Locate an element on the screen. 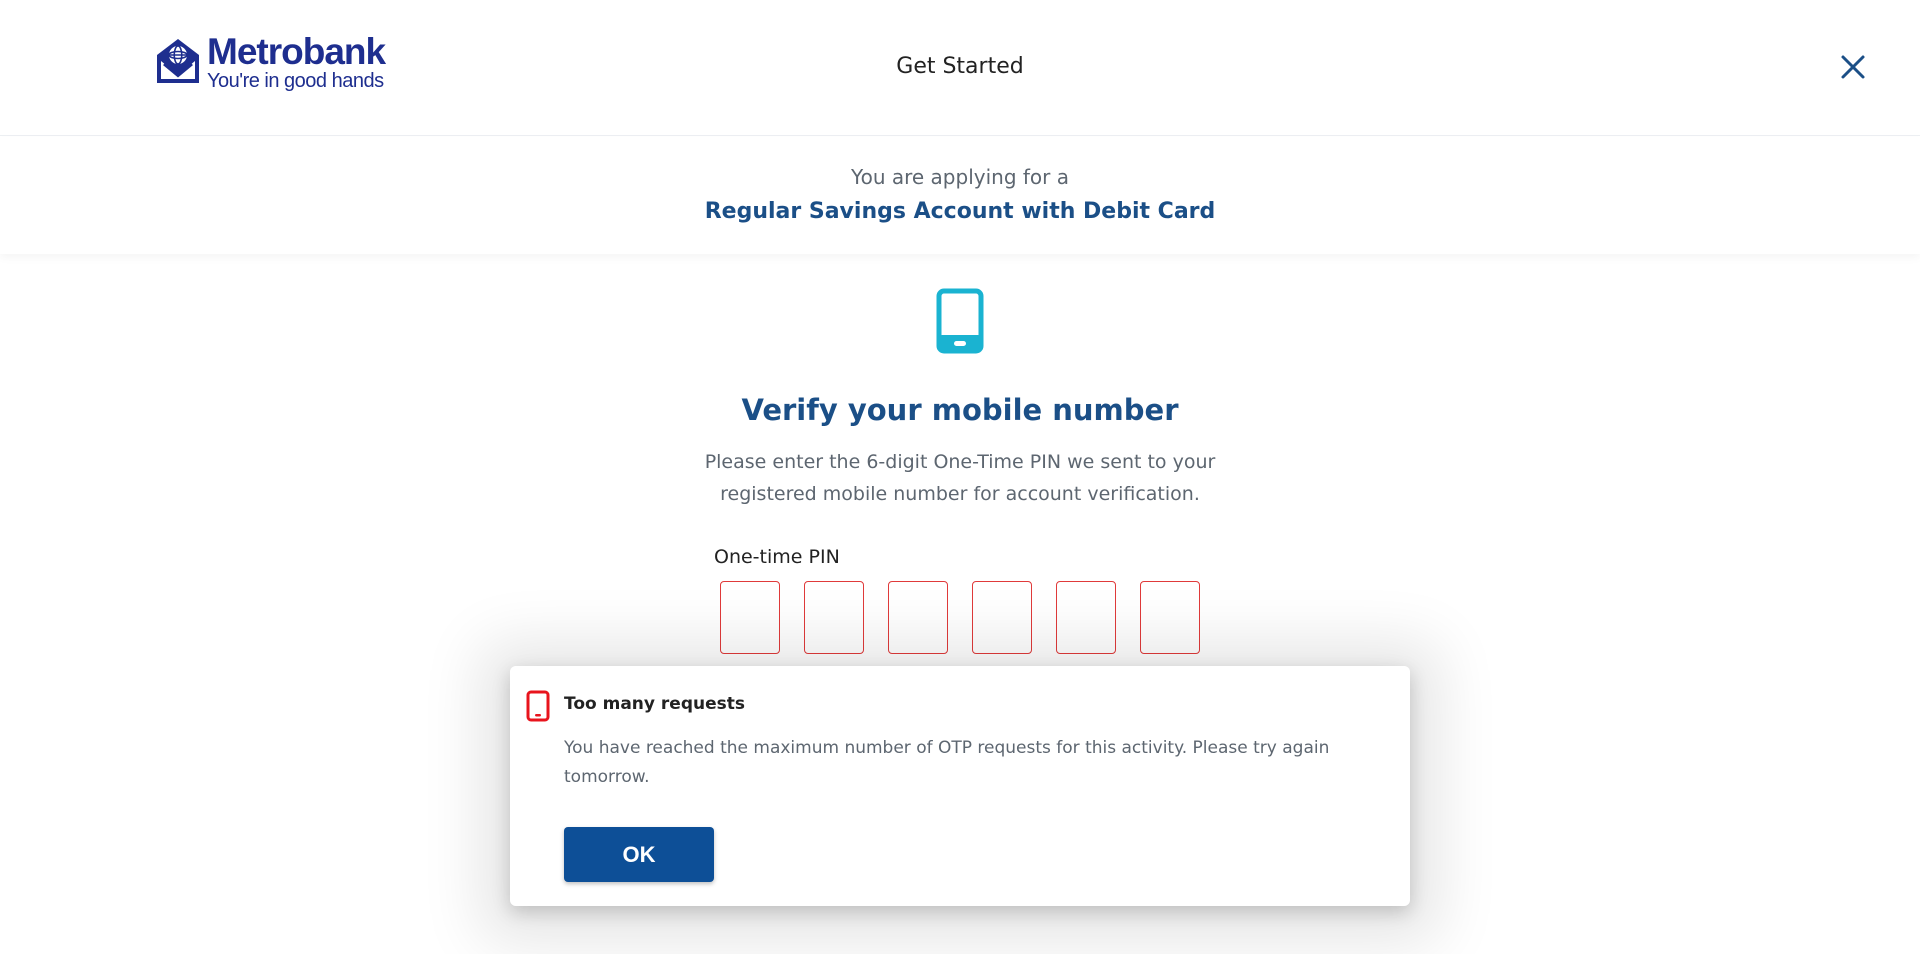  pin-label: One-time PIN is located at coordinates (777, 557).